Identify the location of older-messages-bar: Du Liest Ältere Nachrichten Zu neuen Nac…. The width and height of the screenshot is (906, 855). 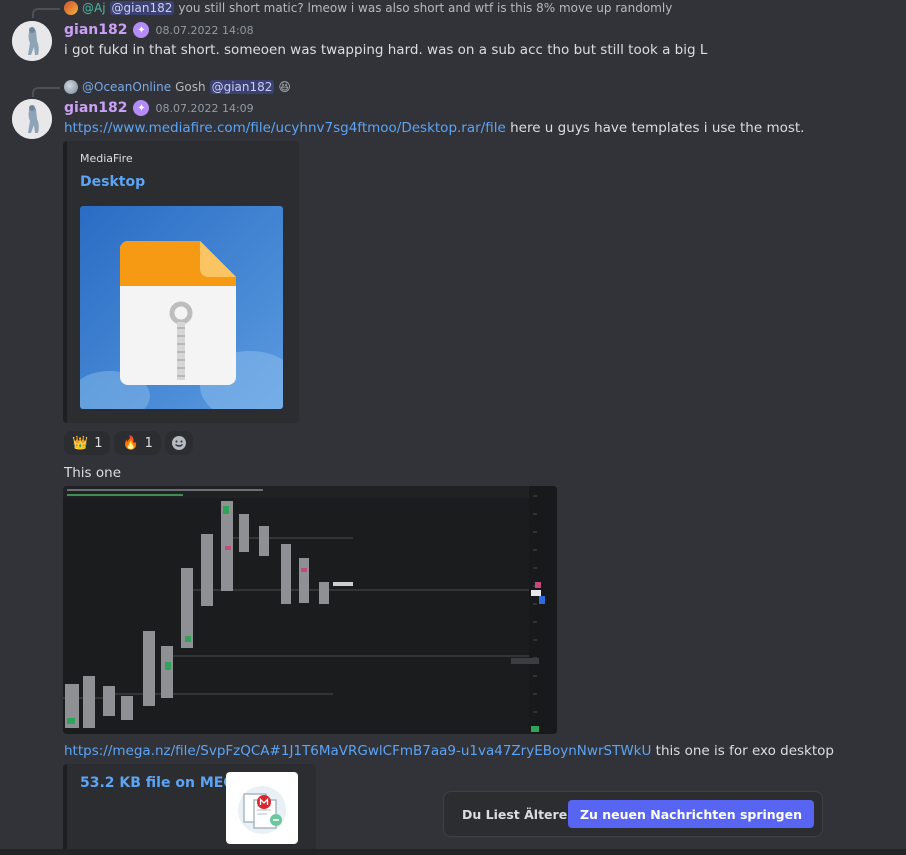
(633, 814).